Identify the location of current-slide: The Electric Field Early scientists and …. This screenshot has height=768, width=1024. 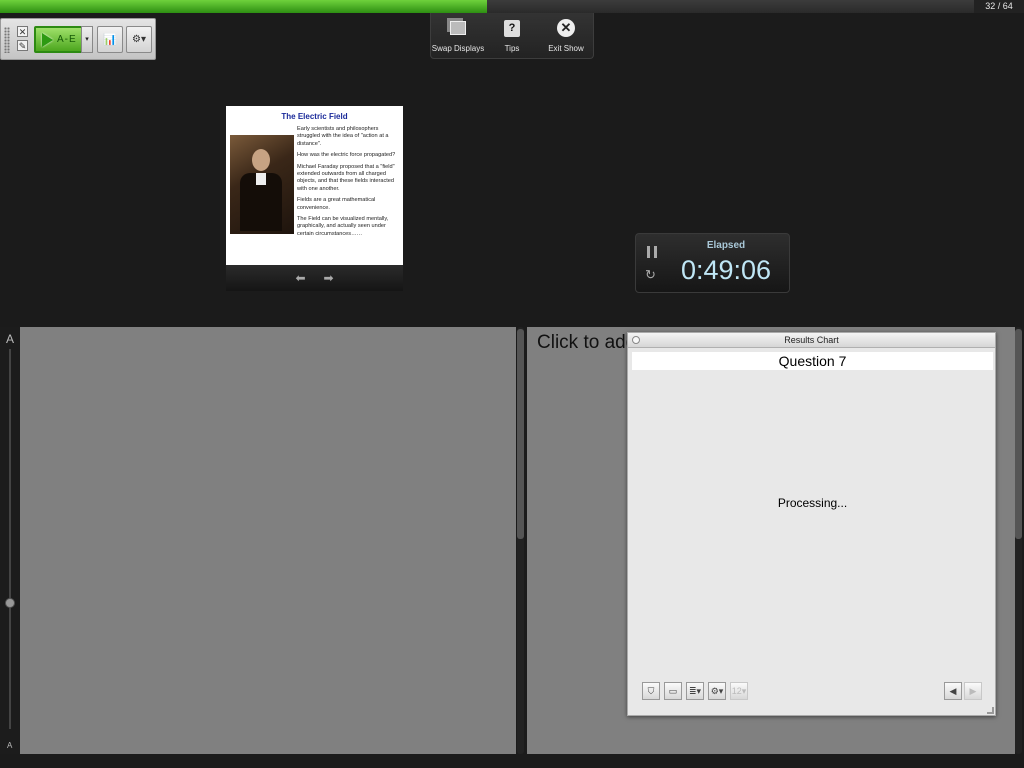
(314, 185).